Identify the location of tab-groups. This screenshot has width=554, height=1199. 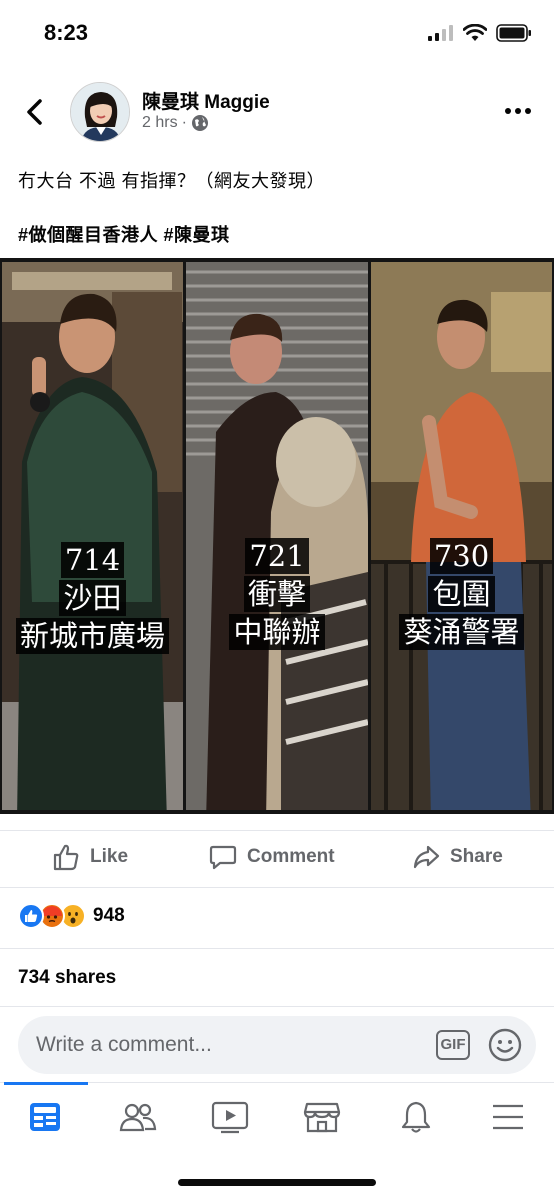
(138, 1117).